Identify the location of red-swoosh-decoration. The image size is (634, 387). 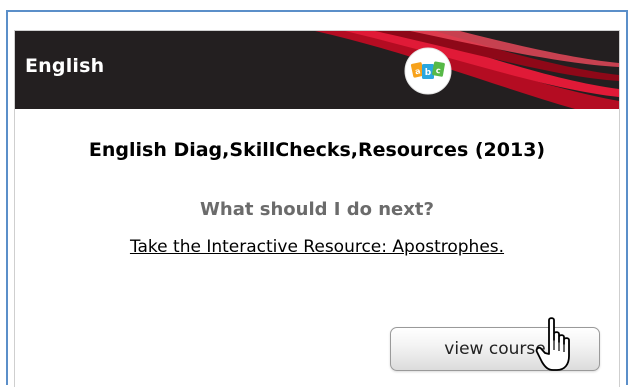
(467, 70).